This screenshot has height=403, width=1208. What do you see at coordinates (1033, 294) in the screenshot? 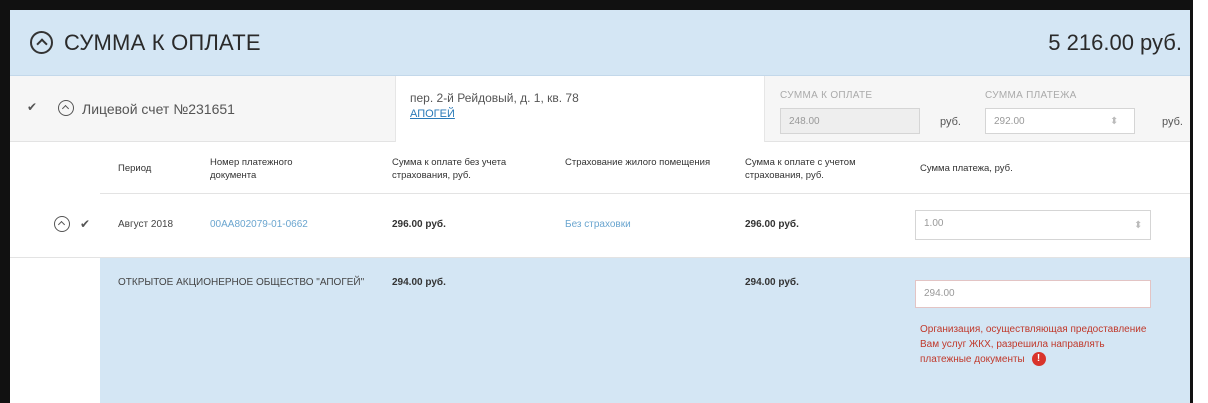
I see `org-payment-input: 294.00` at bounding box center [1033, 294].